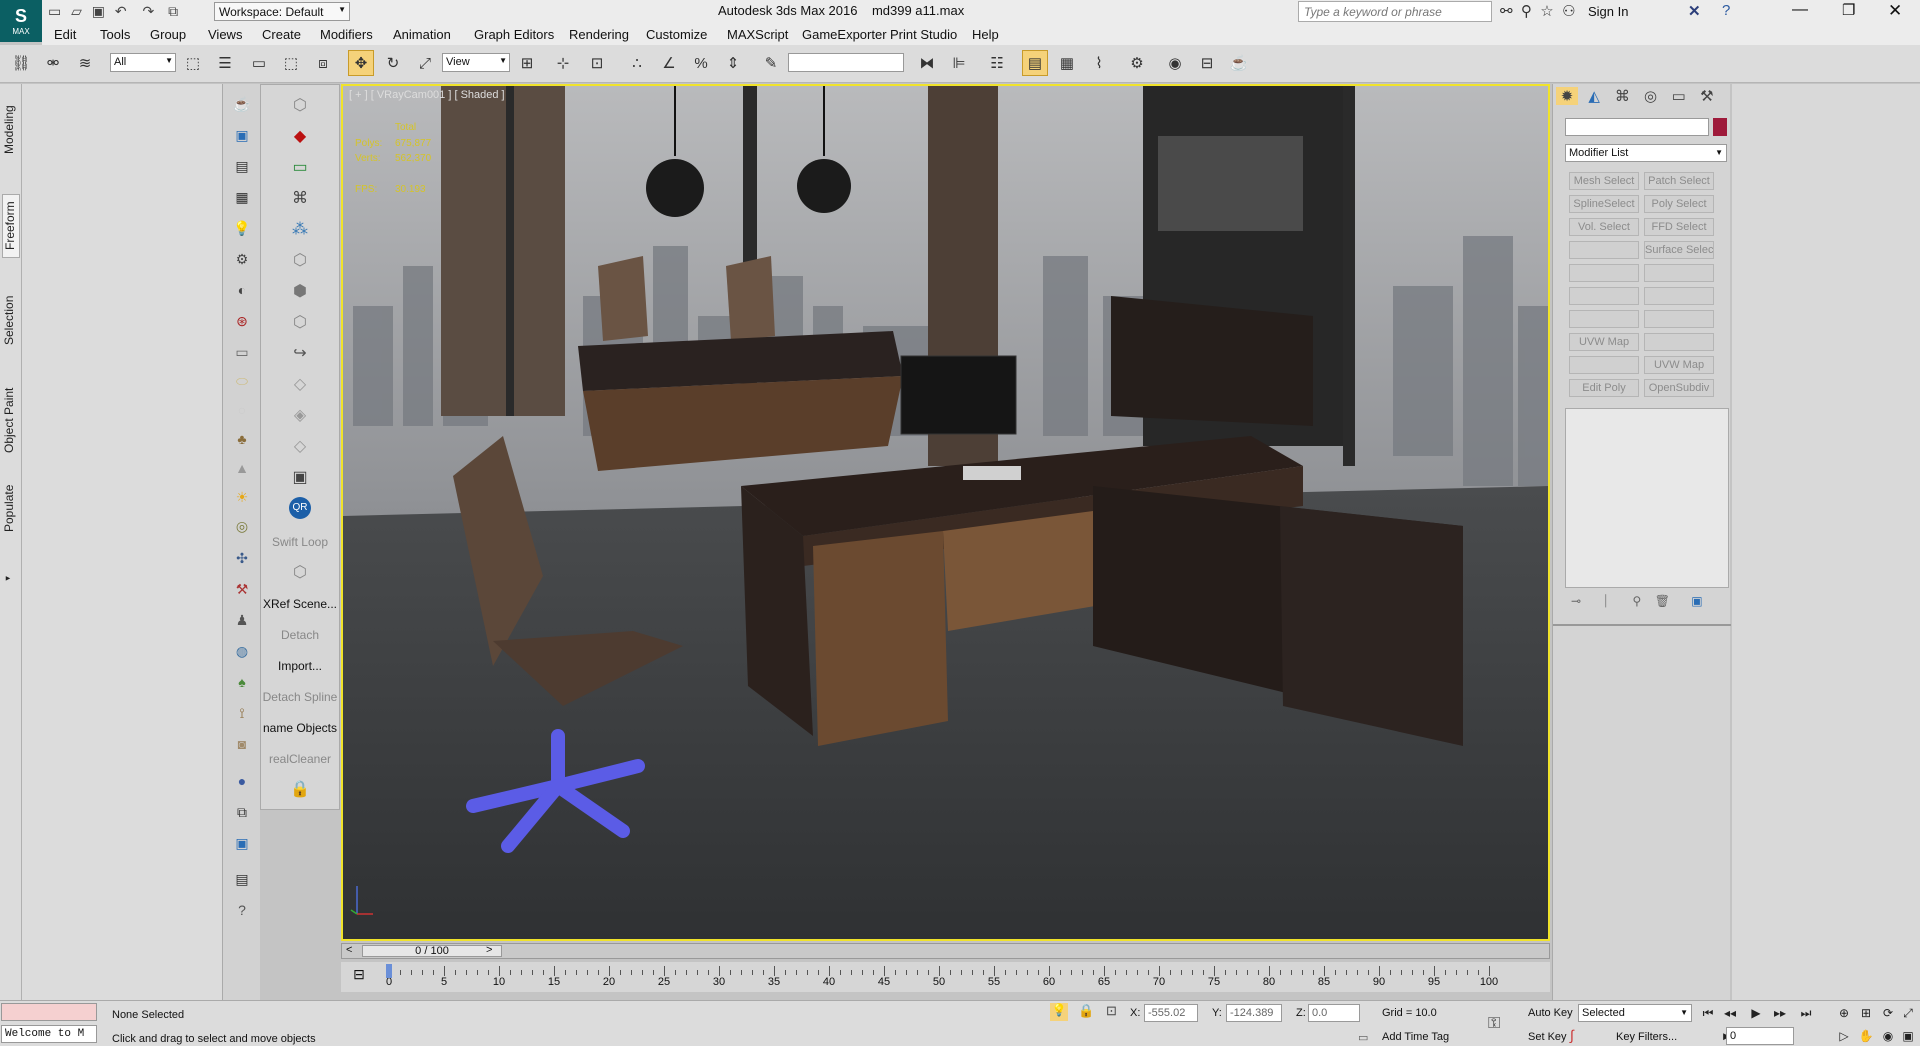 This screenshot has width=1920, height=1046. Describe the element at coordinates (1111, 1011) in the screenshot. I see `absolute-mode-icon: ⊡` at that location.